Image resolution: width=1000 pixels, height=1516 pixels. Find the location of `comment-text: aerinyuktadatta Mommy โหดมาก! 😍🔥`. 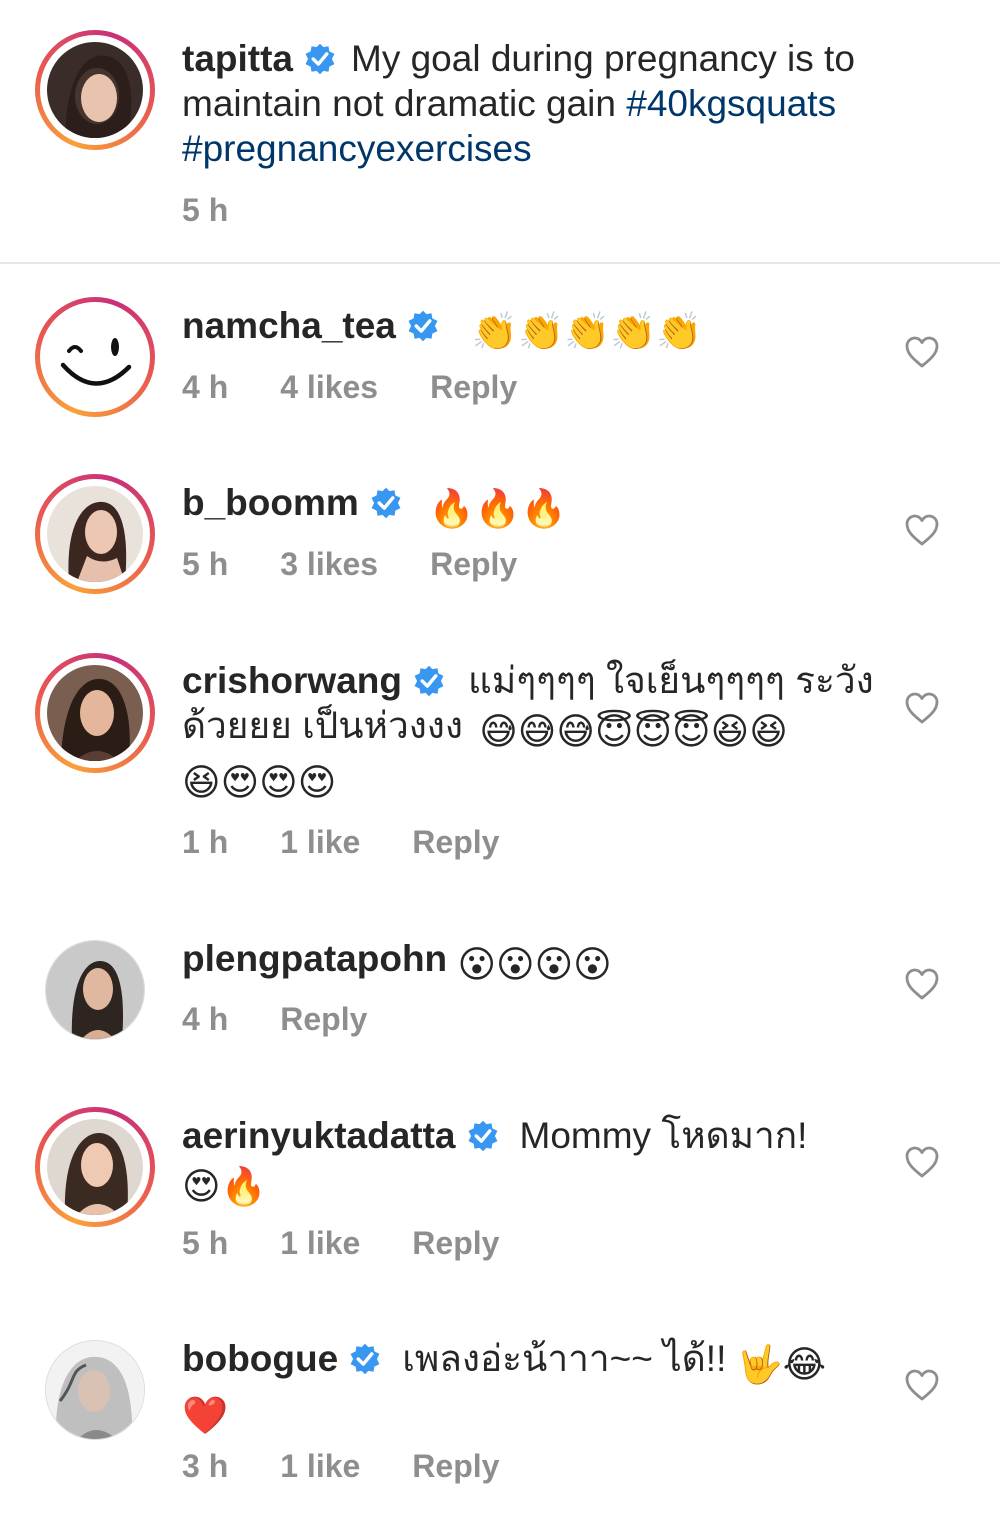

comment-text: aerinyuktadatta Mommy โหดมาก! 😍🔥 is located at coordinates (532, 1161).